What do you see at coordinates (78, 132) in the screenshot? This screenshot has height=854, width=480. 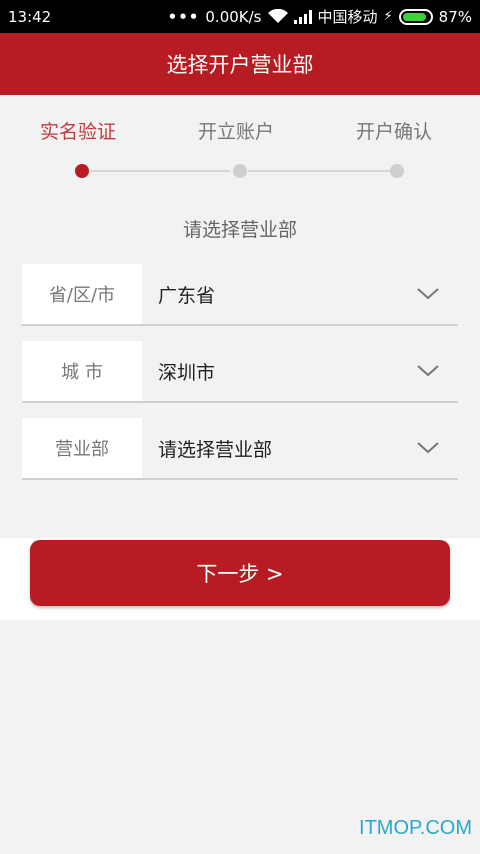 I see `step-label-verify: 实名验证` at bounding box center [78, 132].